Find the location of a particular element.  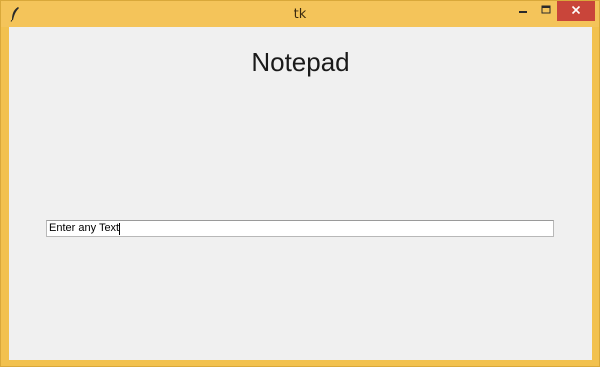

text-entry-field: Enter any Text is located at coordinates (300, 228).